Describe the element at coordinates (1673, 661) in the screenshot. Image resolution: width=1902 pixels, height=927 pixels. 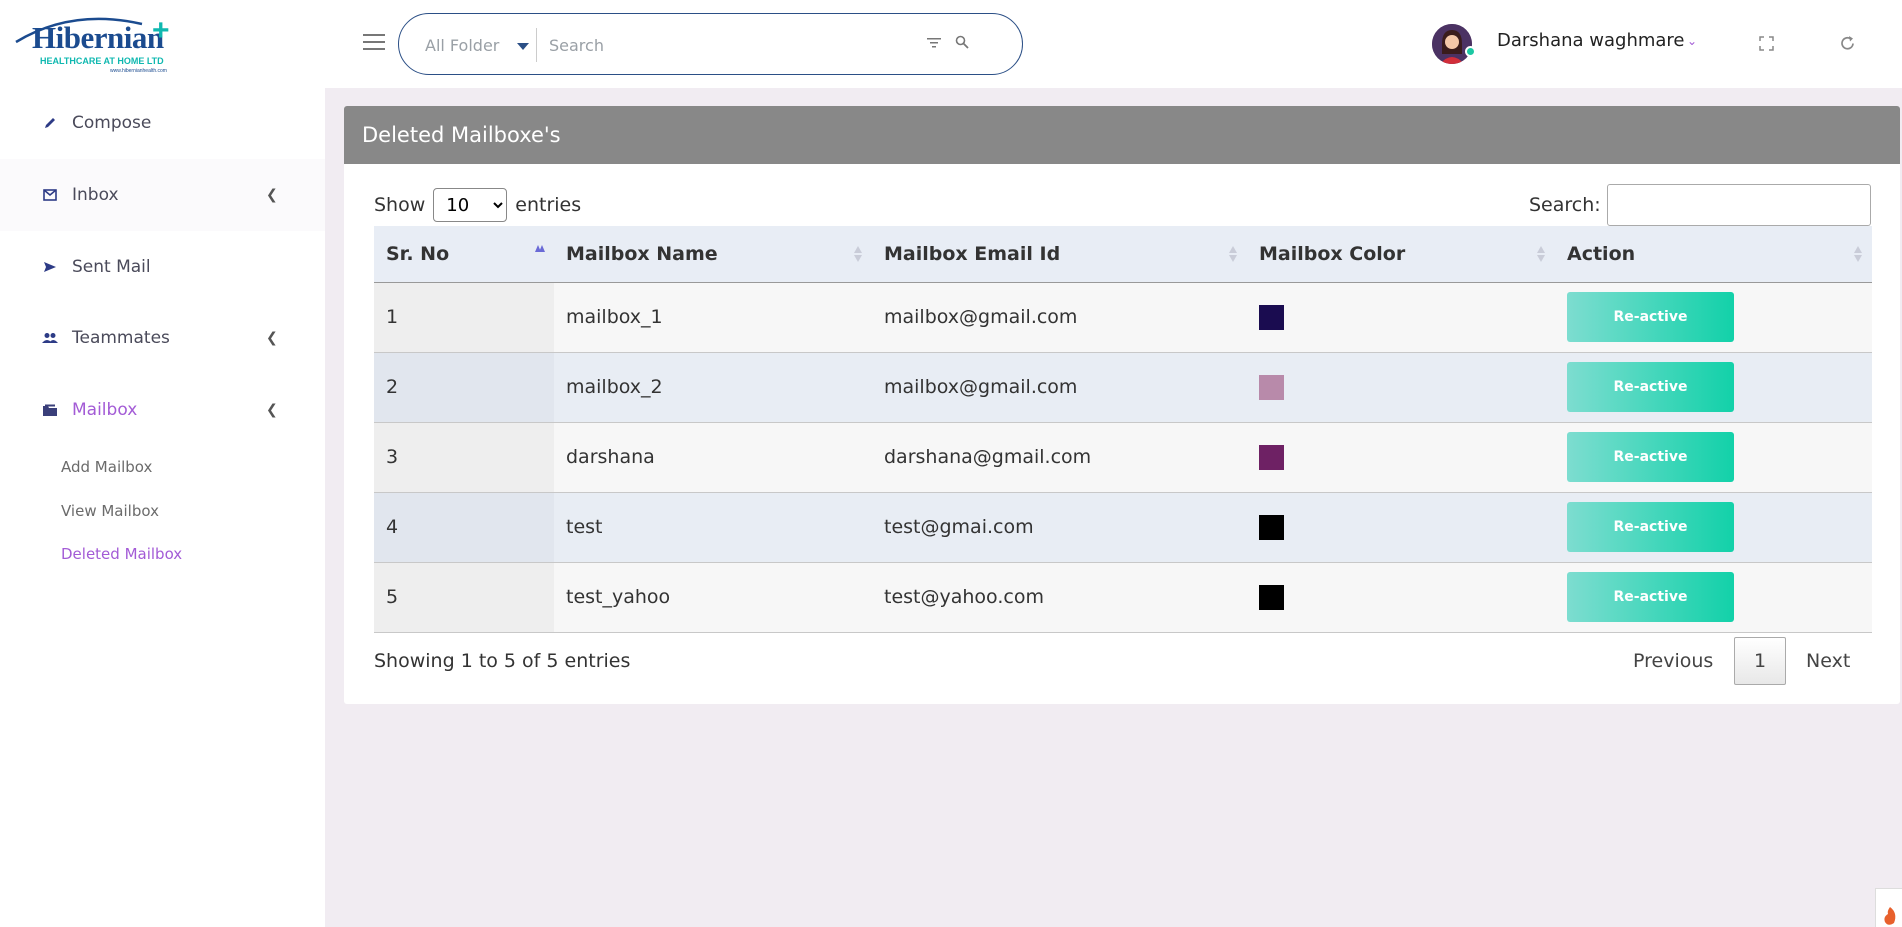
I see `pagination-previous: Previous` at that location.